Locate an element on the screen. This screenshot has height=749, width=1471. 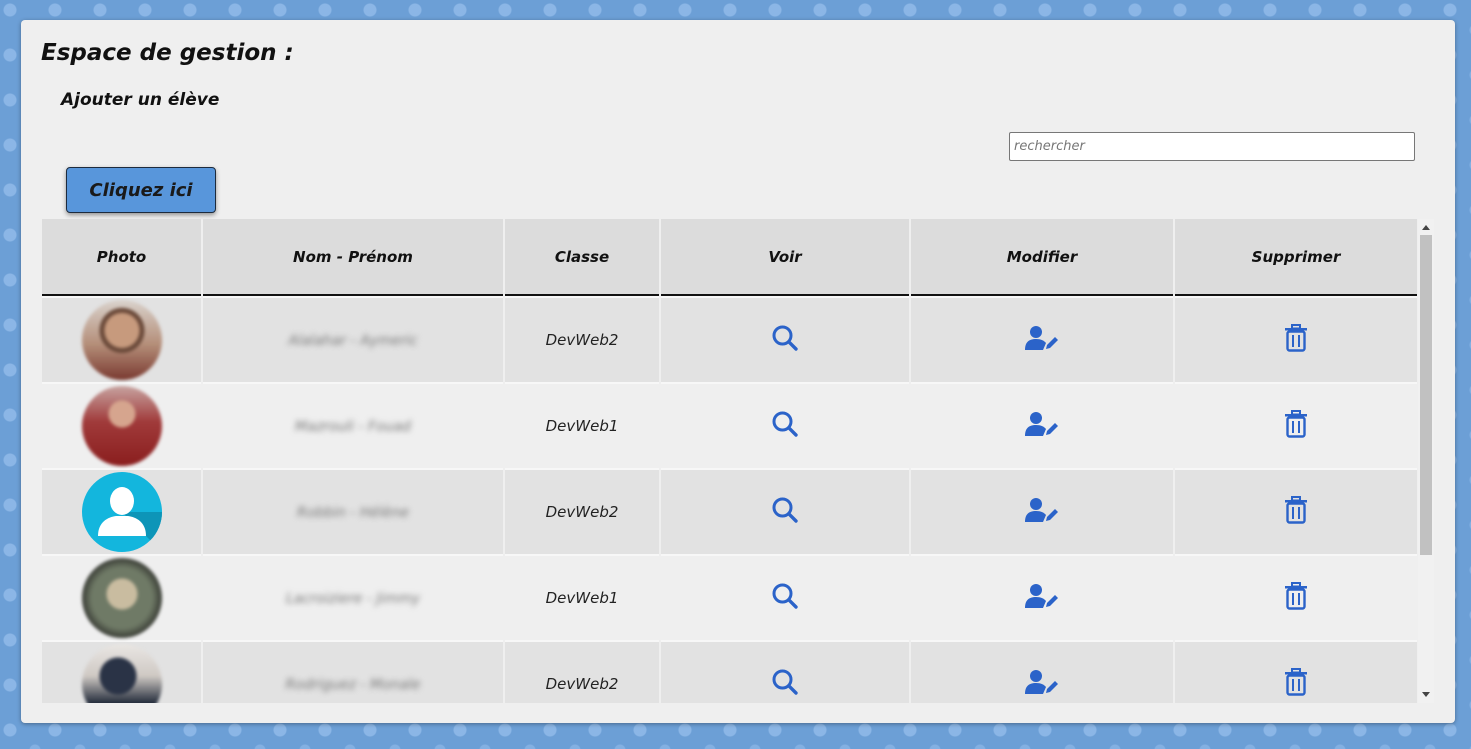
table-scrollbar is located at coordinates (1426, 461).